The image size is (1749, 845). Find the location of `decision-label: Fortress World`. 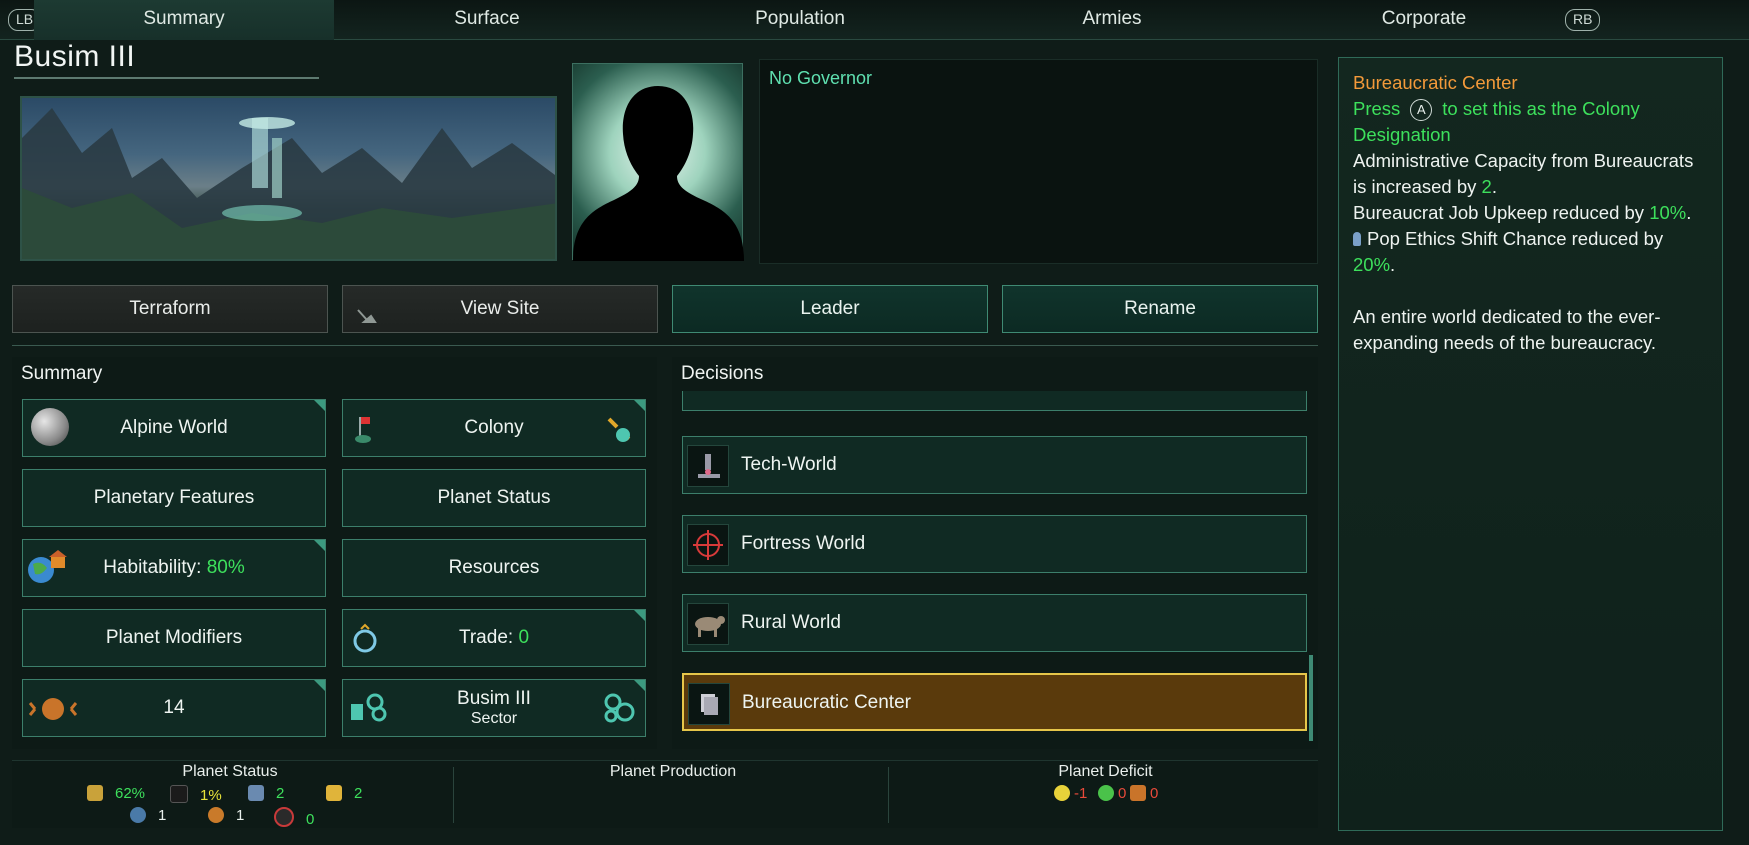

decision-label: Fortress World is located at coordinates (803, 543).